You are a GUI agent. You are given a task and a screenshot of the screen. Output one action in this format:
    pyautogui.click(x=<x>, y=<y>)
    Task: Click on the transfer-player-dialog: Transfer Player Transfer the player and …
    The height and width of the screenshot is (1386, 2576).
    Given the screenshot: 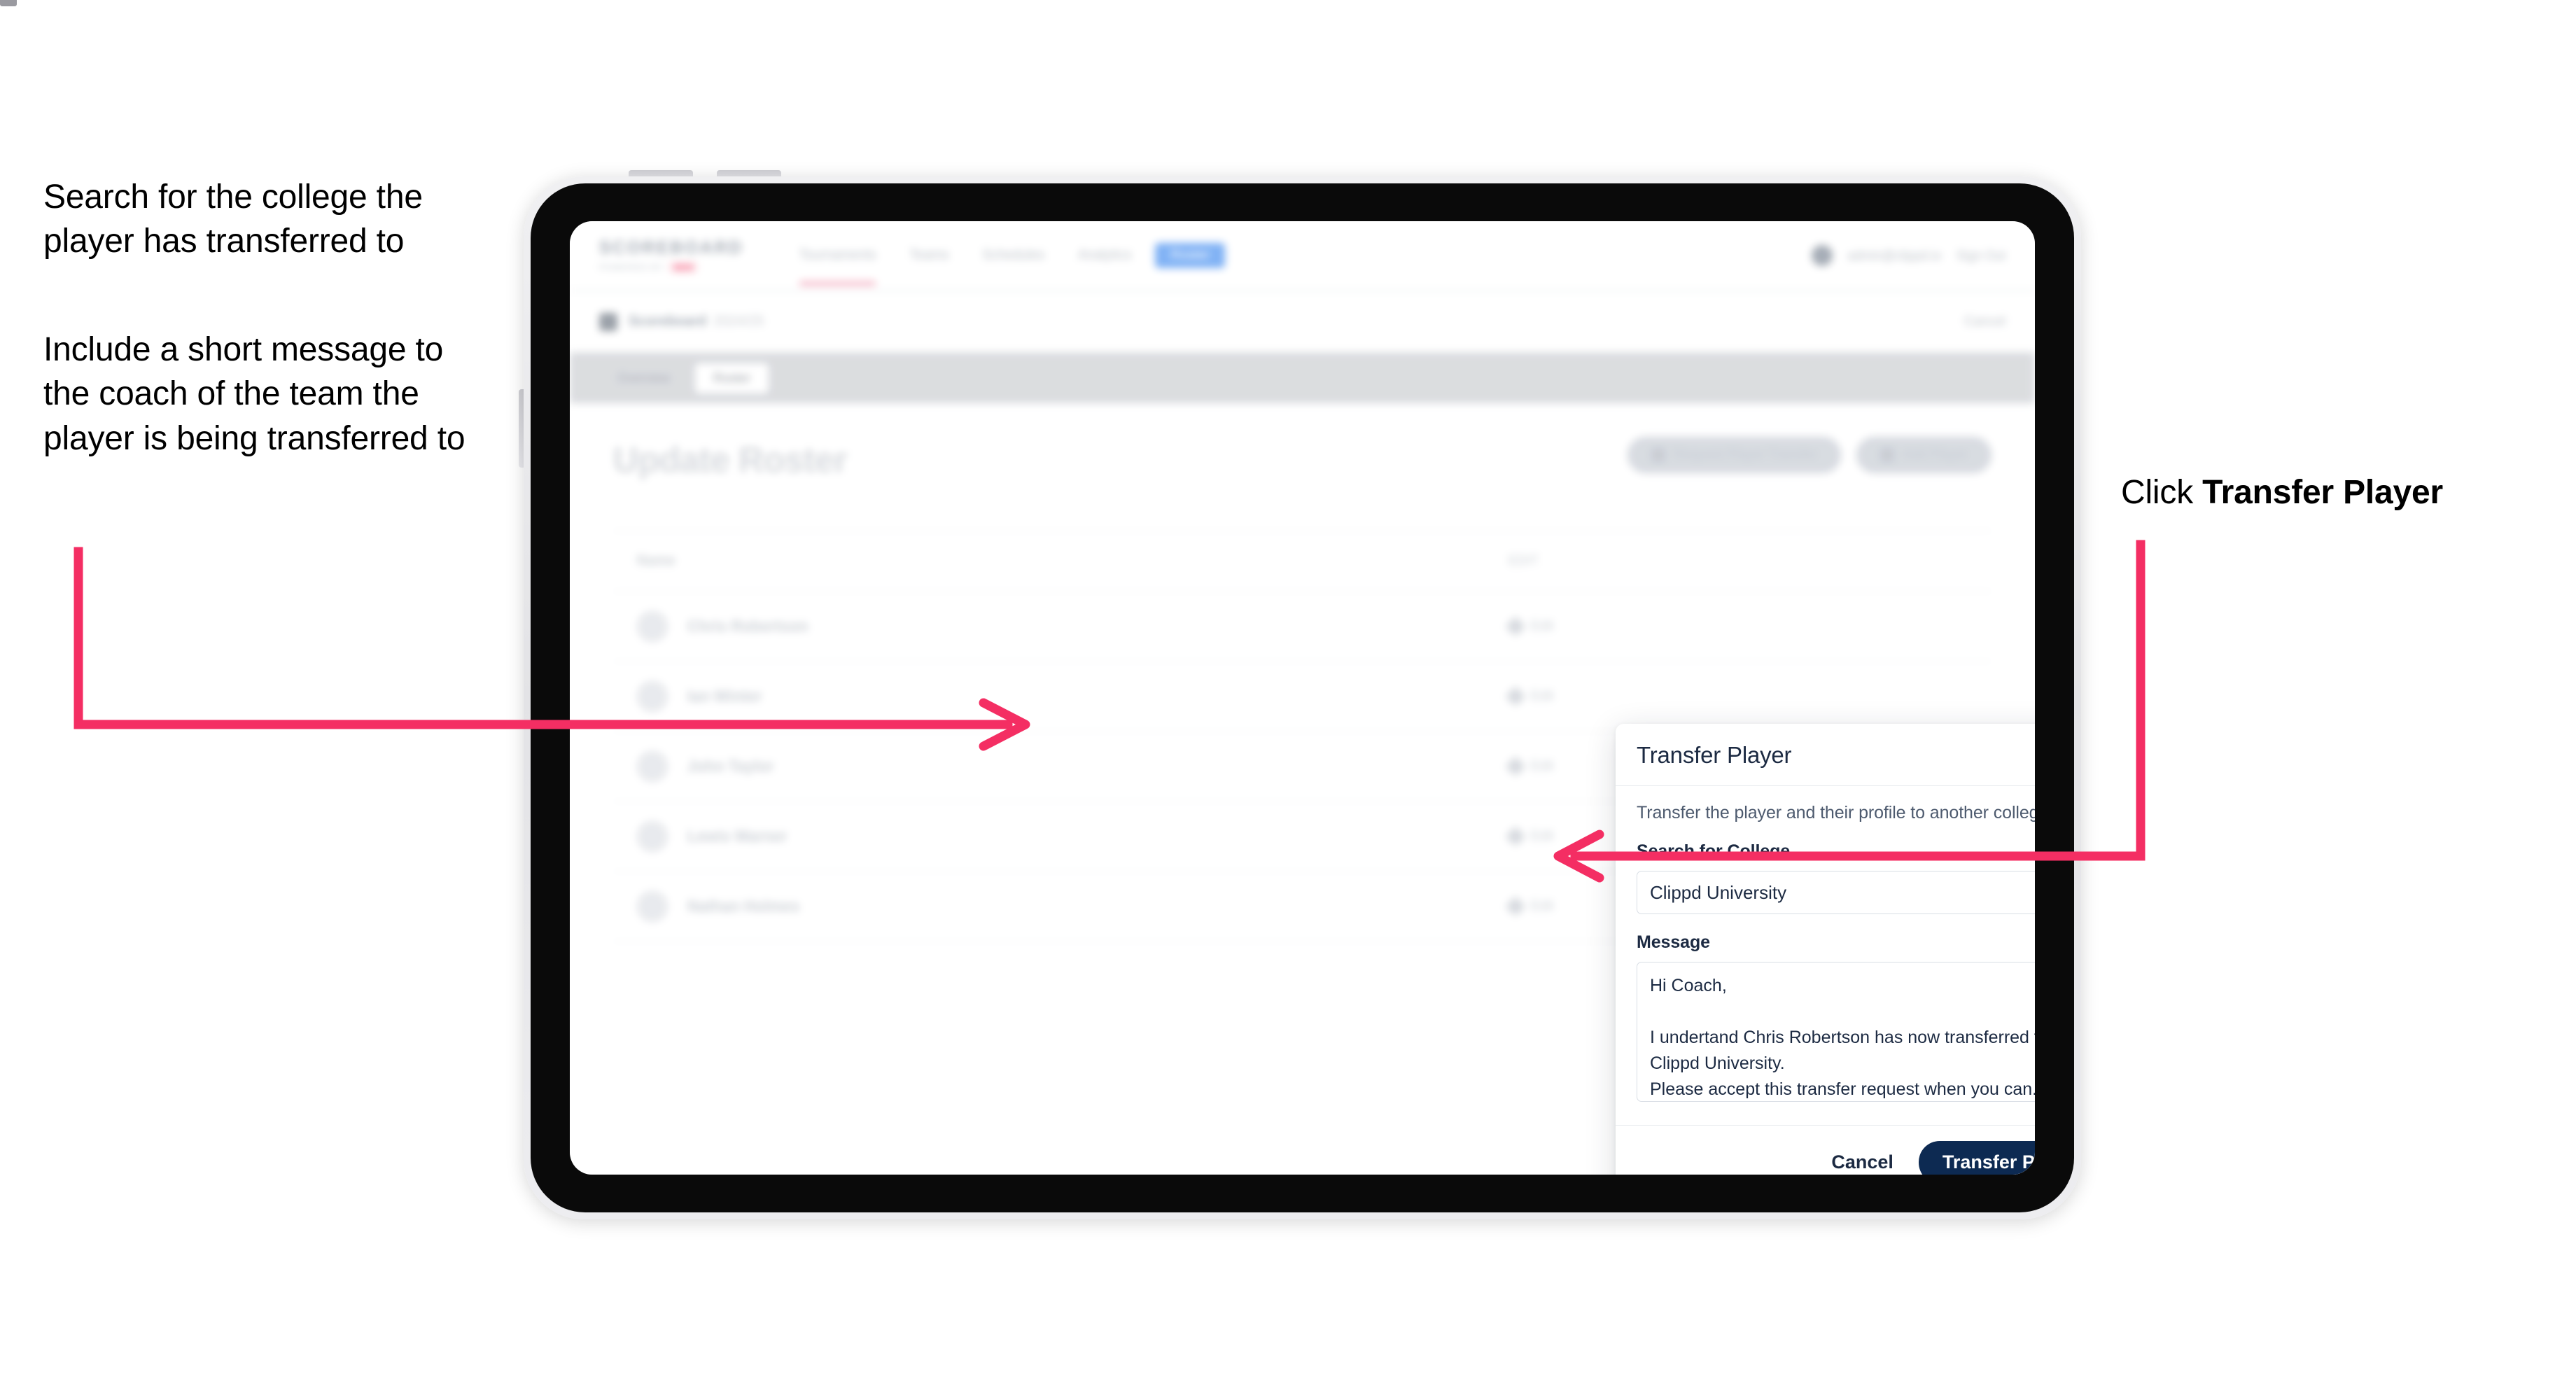 What is the action you would take?
    pyautogui.click(x=1825, y=949)
    